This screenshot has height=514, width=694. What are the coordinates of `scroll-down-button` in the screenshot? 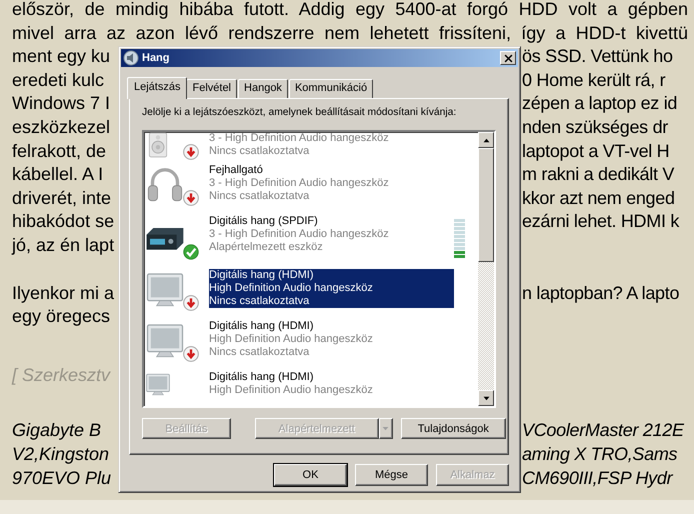 It's located at (486, 398).